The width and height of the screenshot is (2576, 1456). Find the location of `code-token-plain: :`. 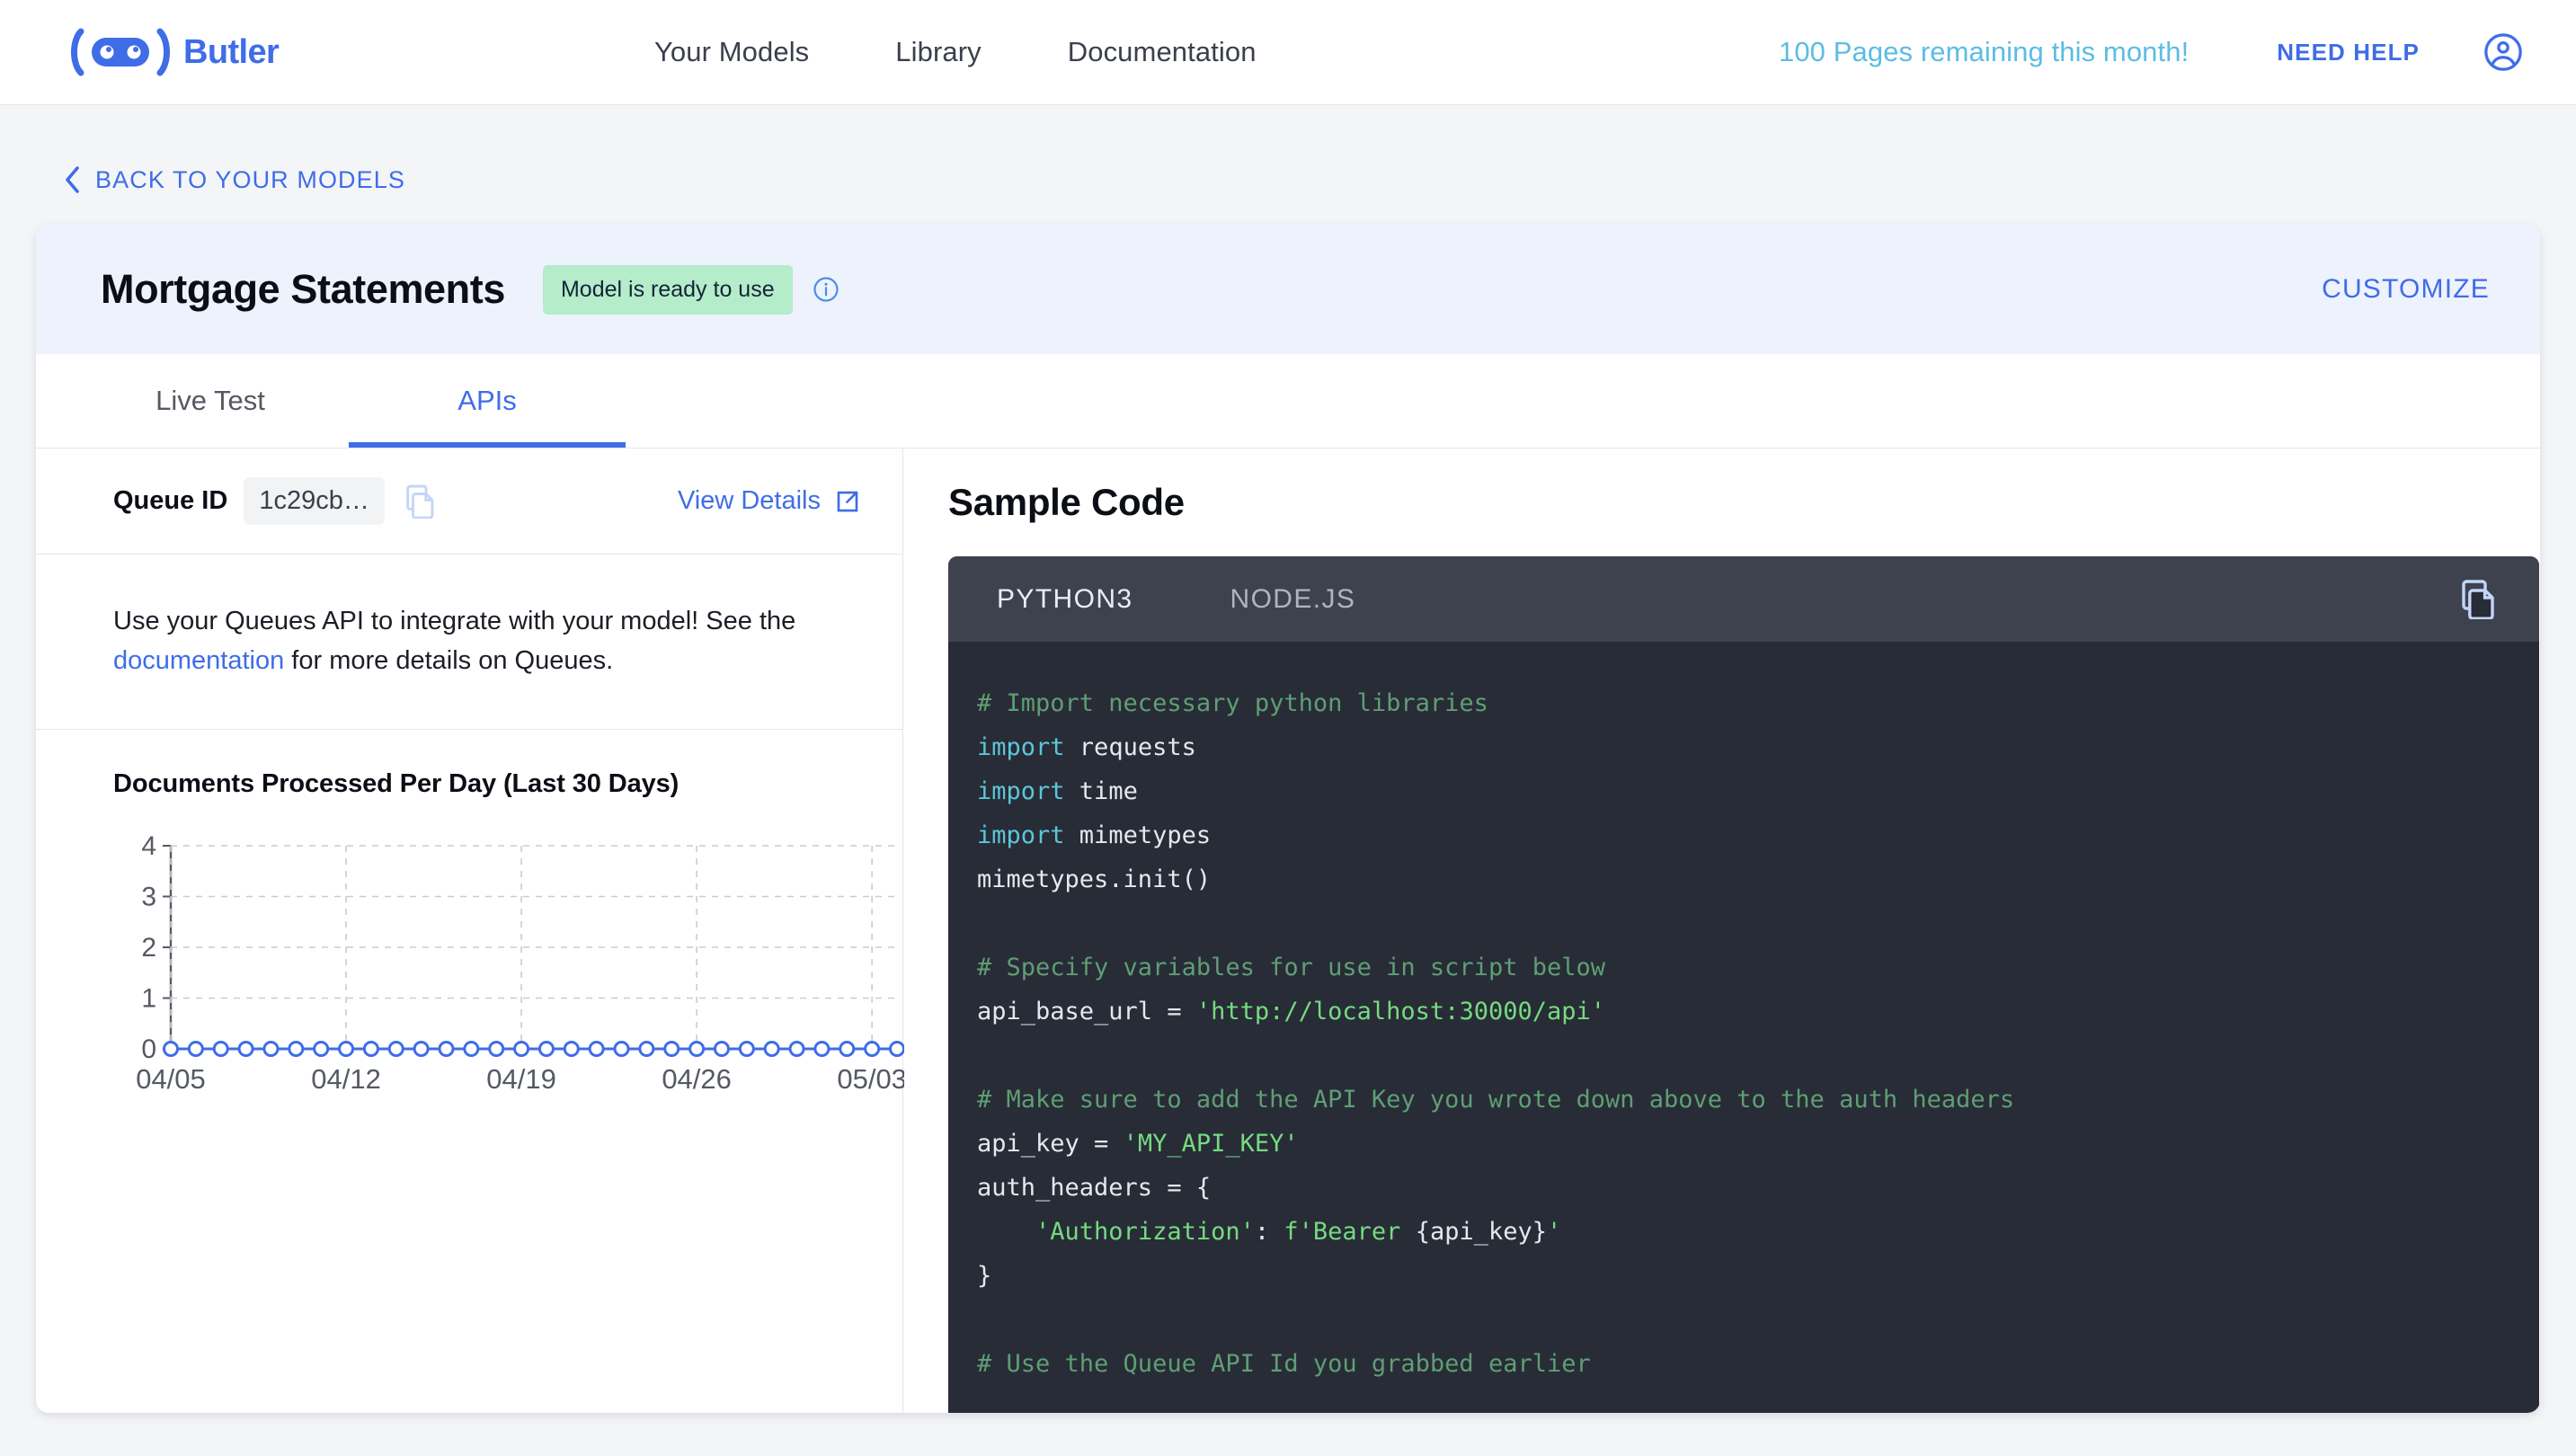

code-token-plain: : is located at coordinates (1269, 1232).